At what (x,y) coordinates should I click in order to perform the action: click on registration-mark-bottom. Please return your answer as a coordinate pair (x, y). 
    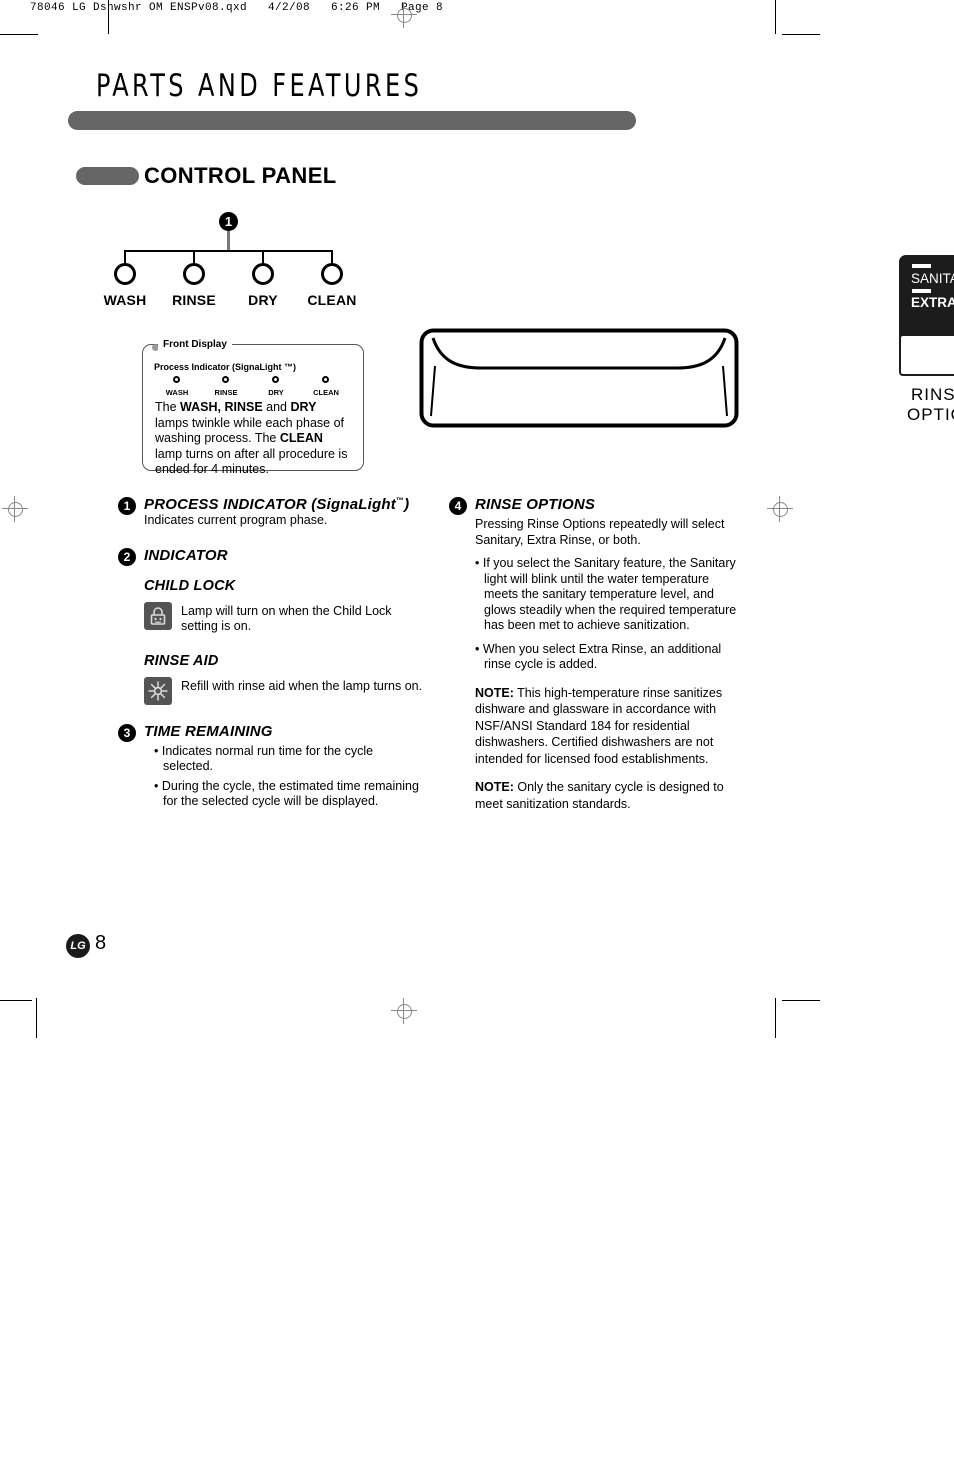
    Looking at the image, I should click on (404, 1011).